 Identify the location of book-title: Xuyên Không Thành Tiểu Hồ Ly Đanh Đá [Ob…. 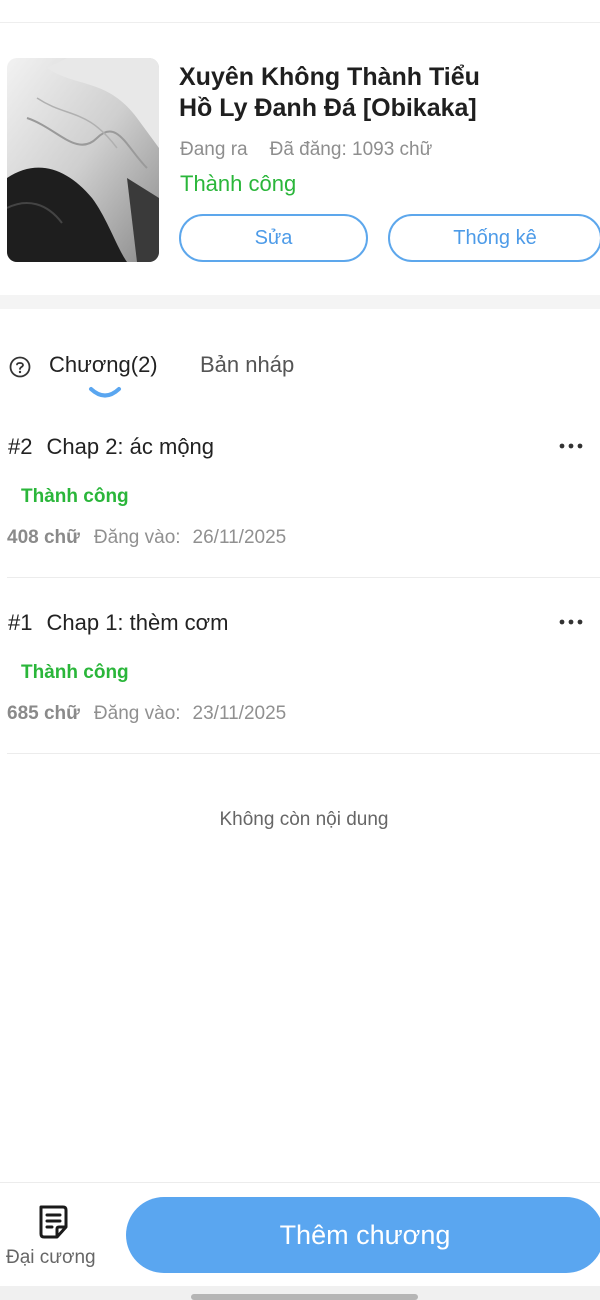
(329, 92).